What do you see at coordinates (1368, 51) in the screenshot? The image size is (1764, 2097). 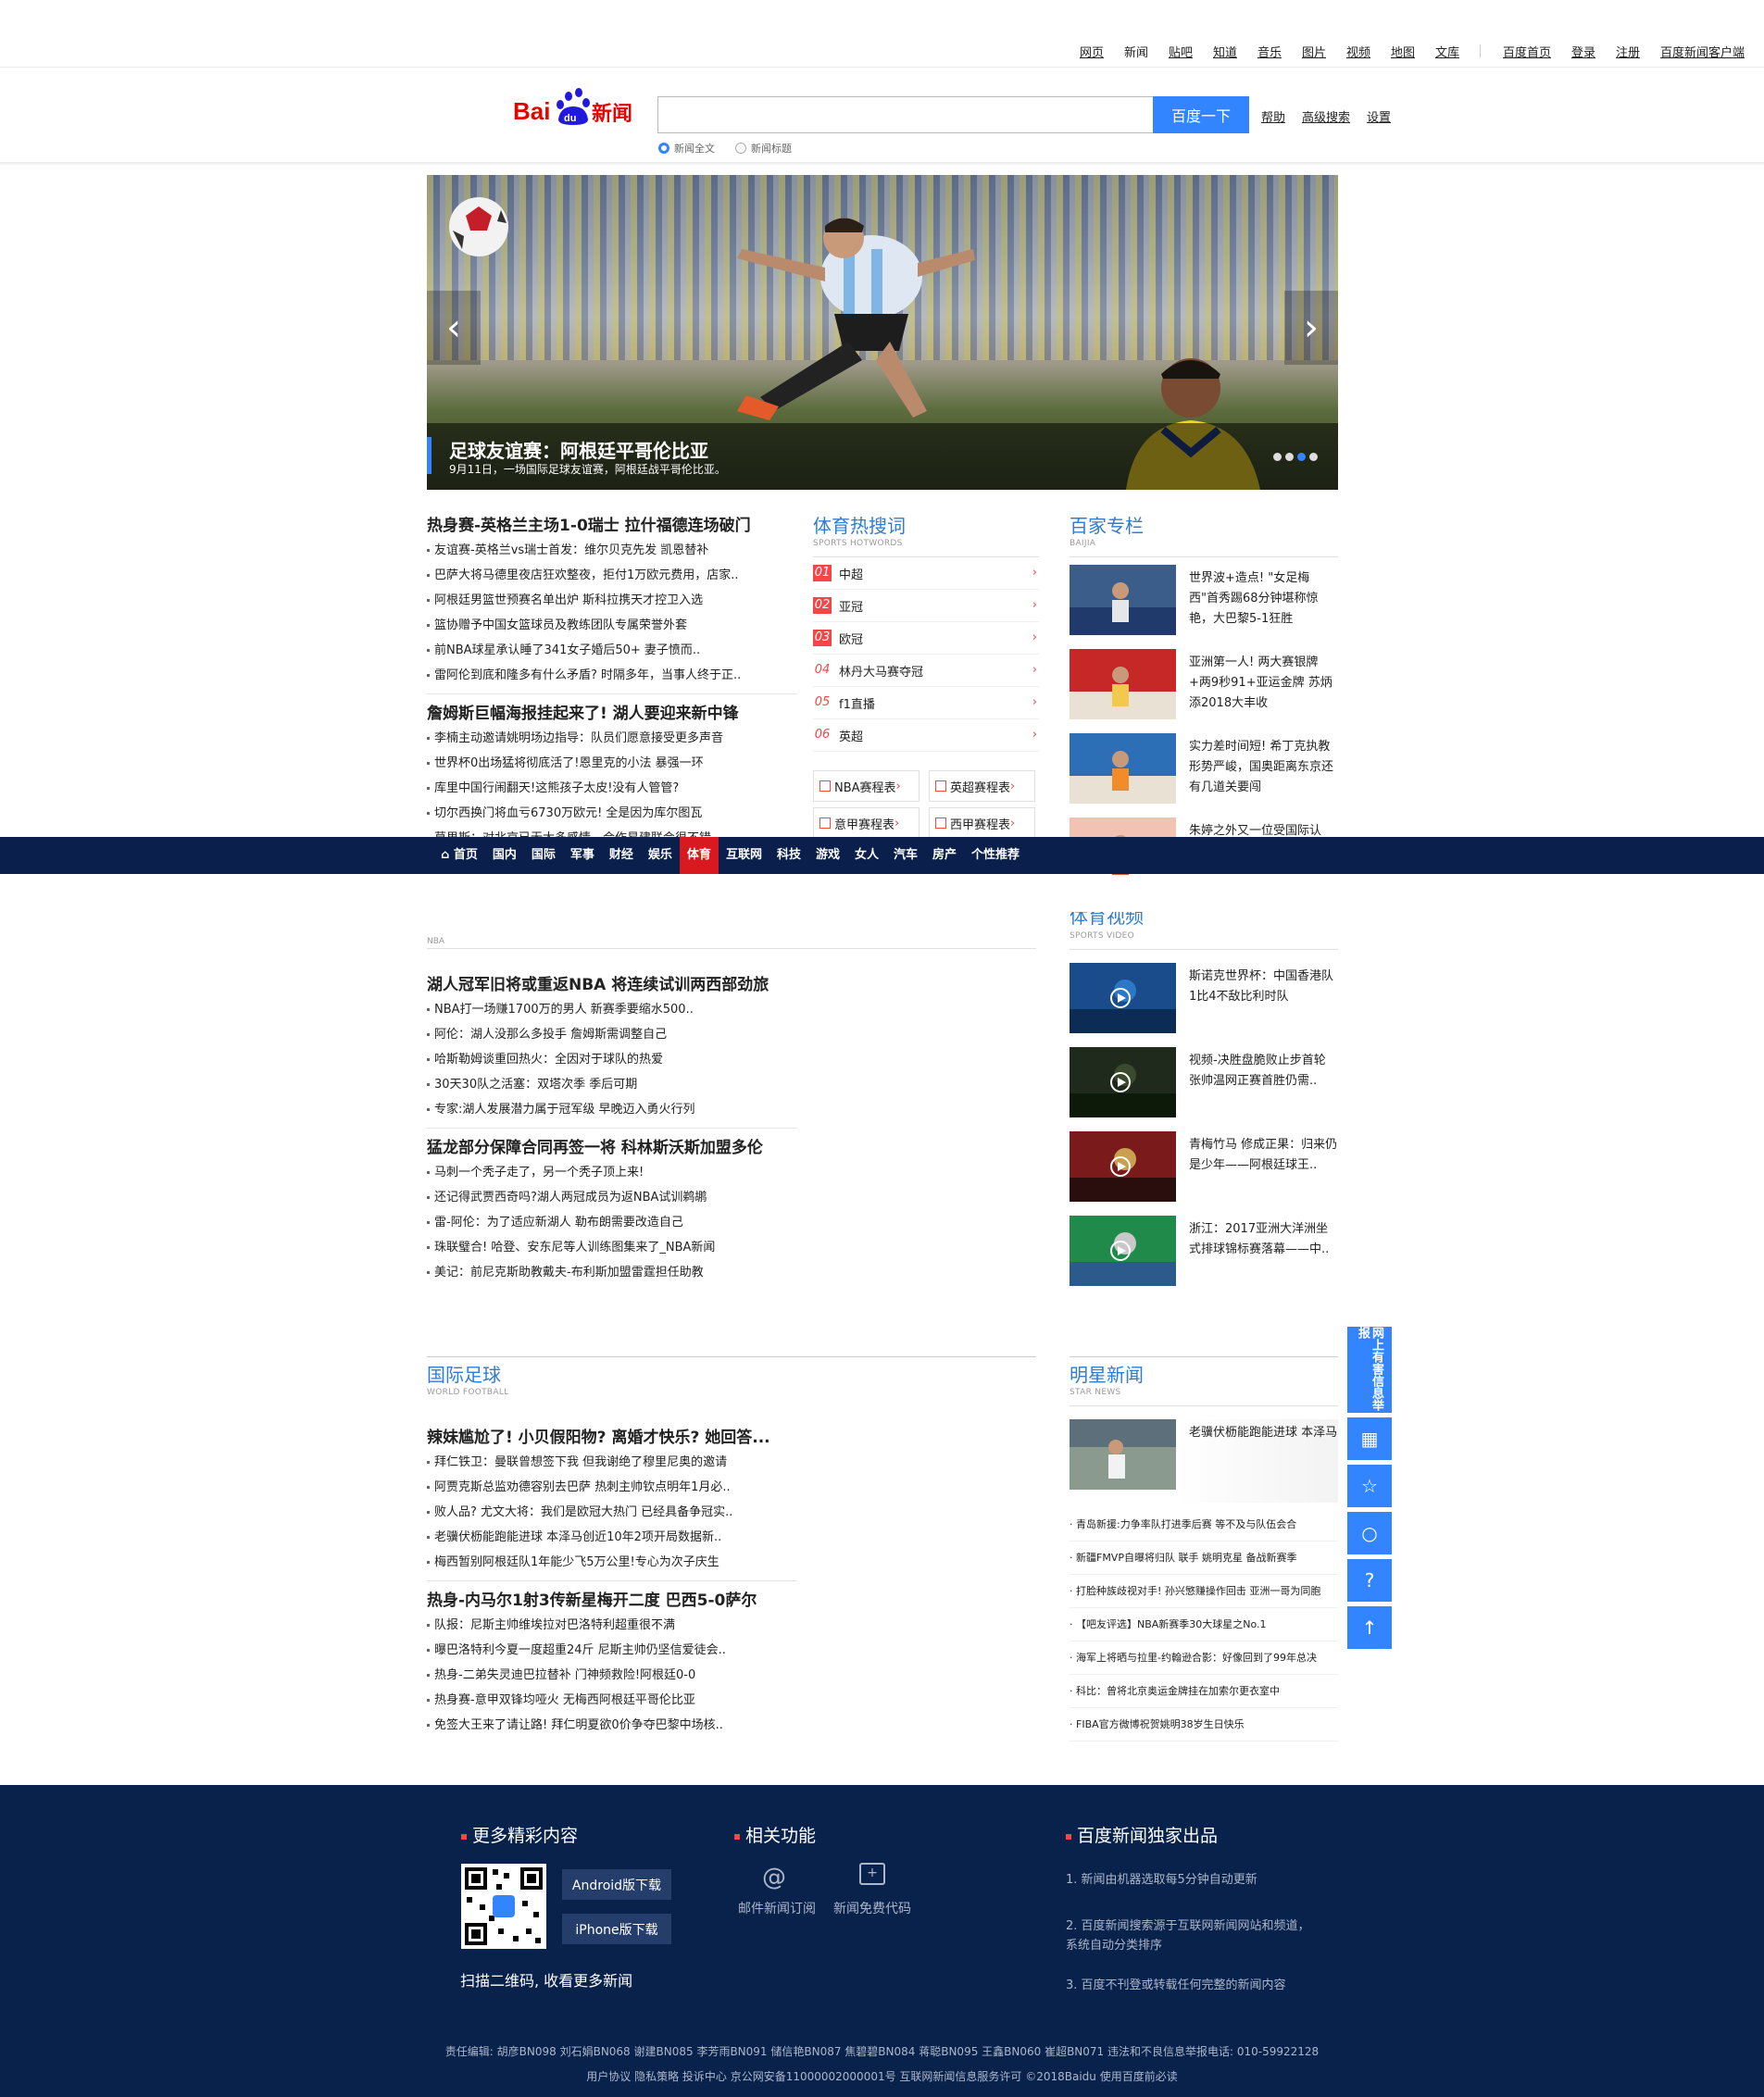 I see `top-nav-link: 视频` at bounding box center [1368, 51].